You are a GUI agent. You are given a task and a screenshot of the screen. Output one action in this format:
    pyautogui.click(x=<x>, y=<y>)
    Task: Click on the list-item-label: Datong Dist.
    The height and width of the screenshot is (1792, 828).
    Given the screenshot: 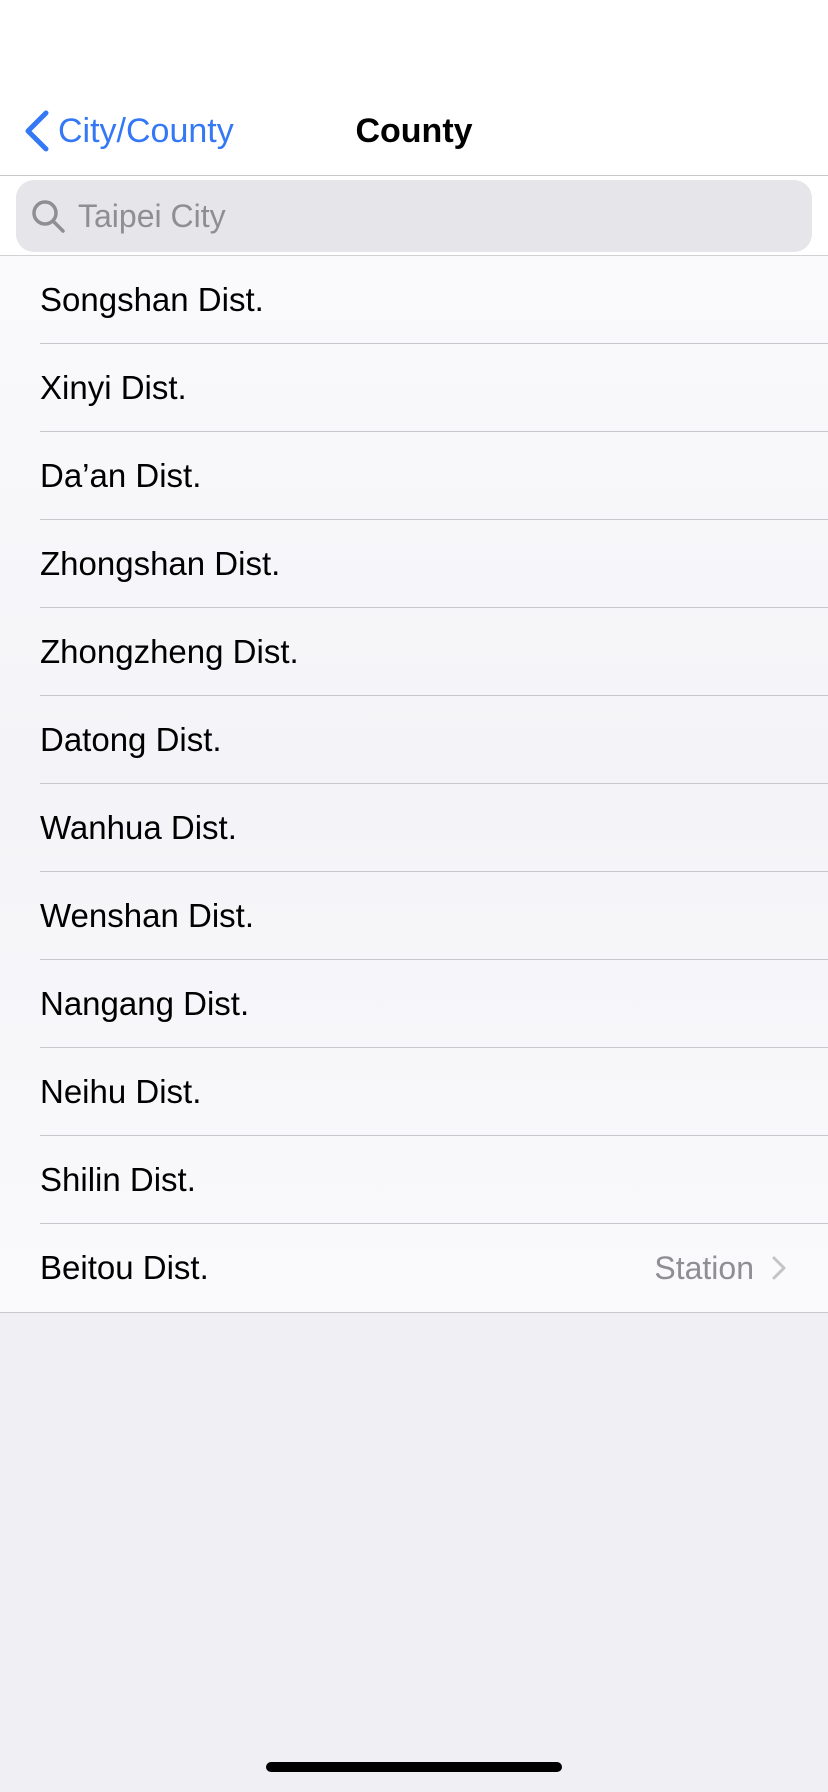 What is the action you would take?
    pyautogui.click(x=131, y=739)
    